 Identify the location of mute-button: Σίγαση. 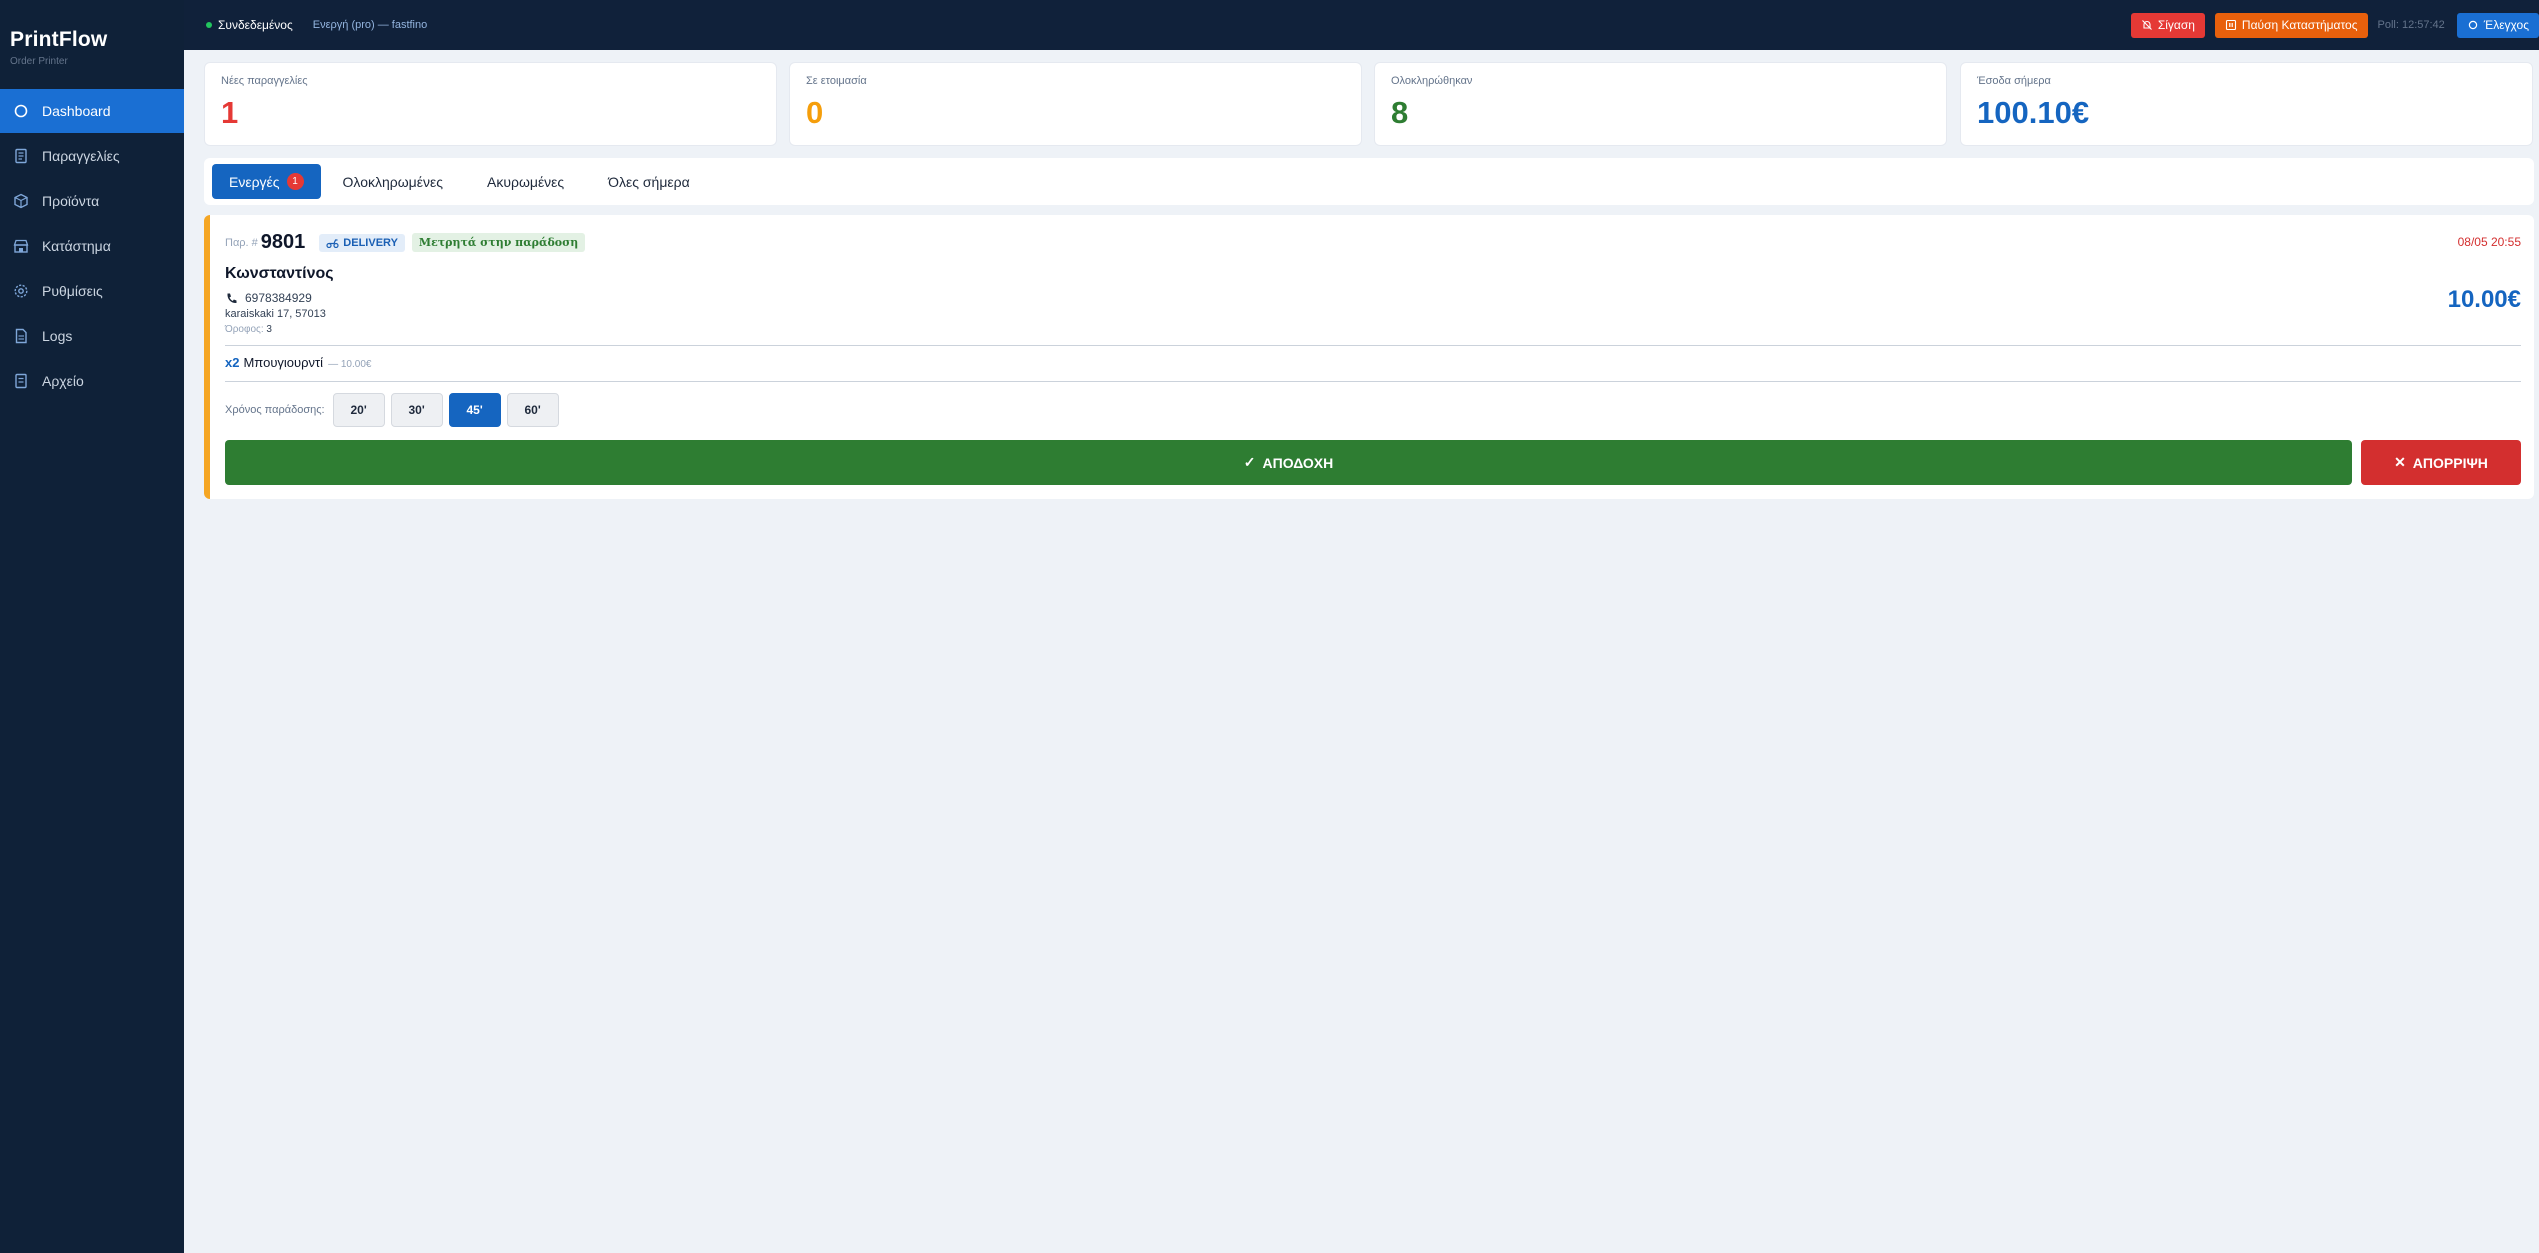
(2167, 25).